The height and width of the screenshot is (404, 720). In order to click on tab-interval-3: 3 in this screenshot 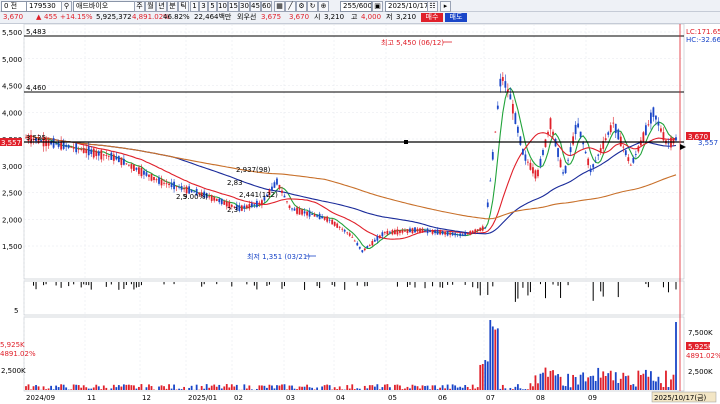, I will do `click(203, 6)`.